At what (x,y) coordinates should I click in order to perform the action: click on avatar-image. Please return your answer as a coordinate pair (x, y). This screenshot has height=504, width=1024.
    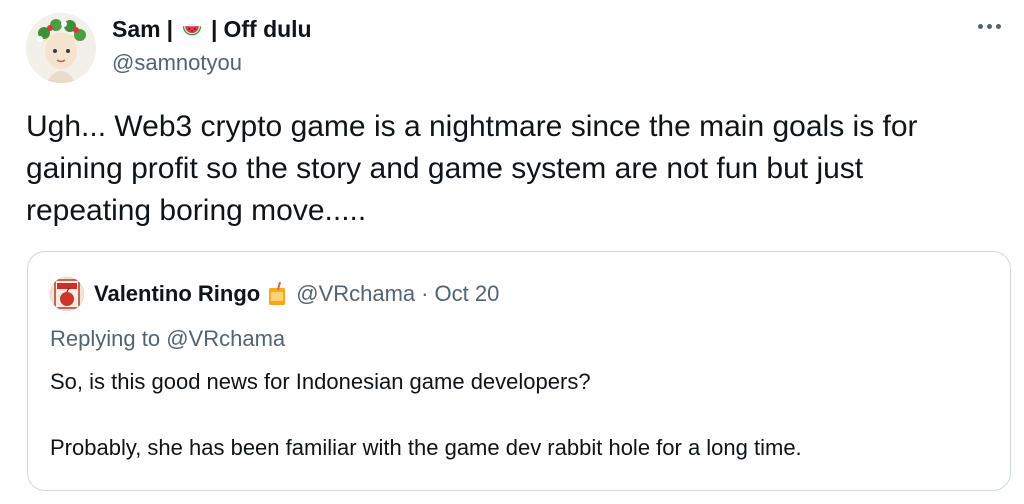
    Looking at the image, I should click on (61, 48).